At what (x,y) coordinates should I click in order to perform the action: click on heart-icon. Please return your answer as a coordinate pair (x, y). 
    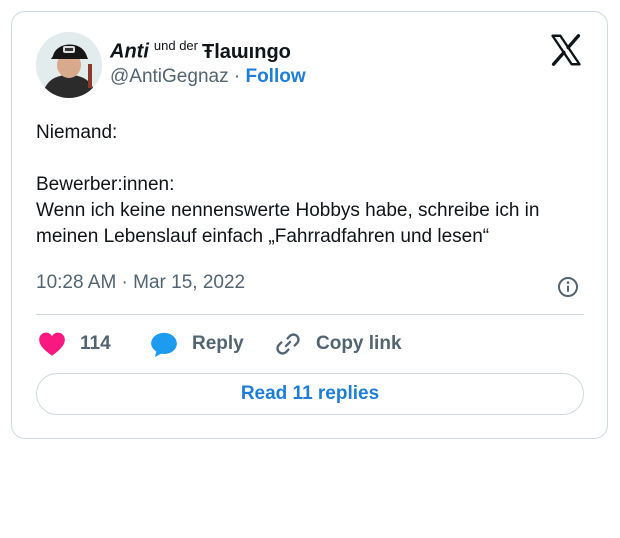
    Looking at the image, I should click on (52, 344).